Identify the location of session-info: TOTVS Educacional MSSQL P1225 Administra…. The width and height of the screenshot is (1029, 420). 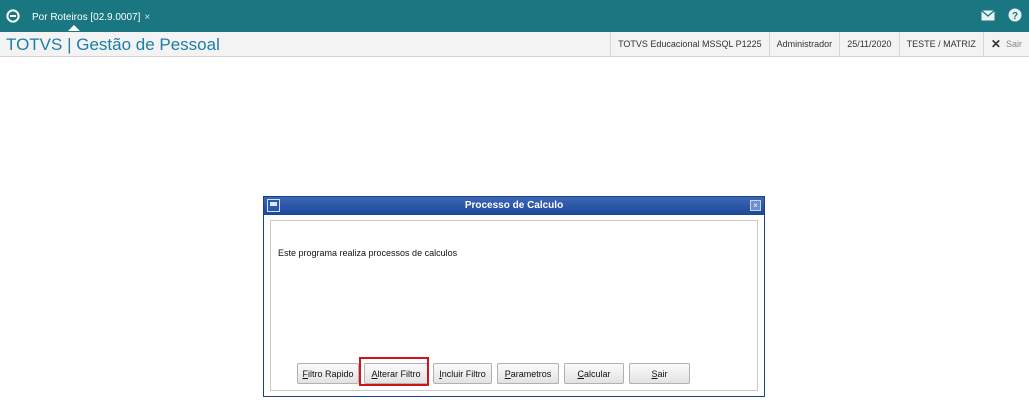
(819, 44).